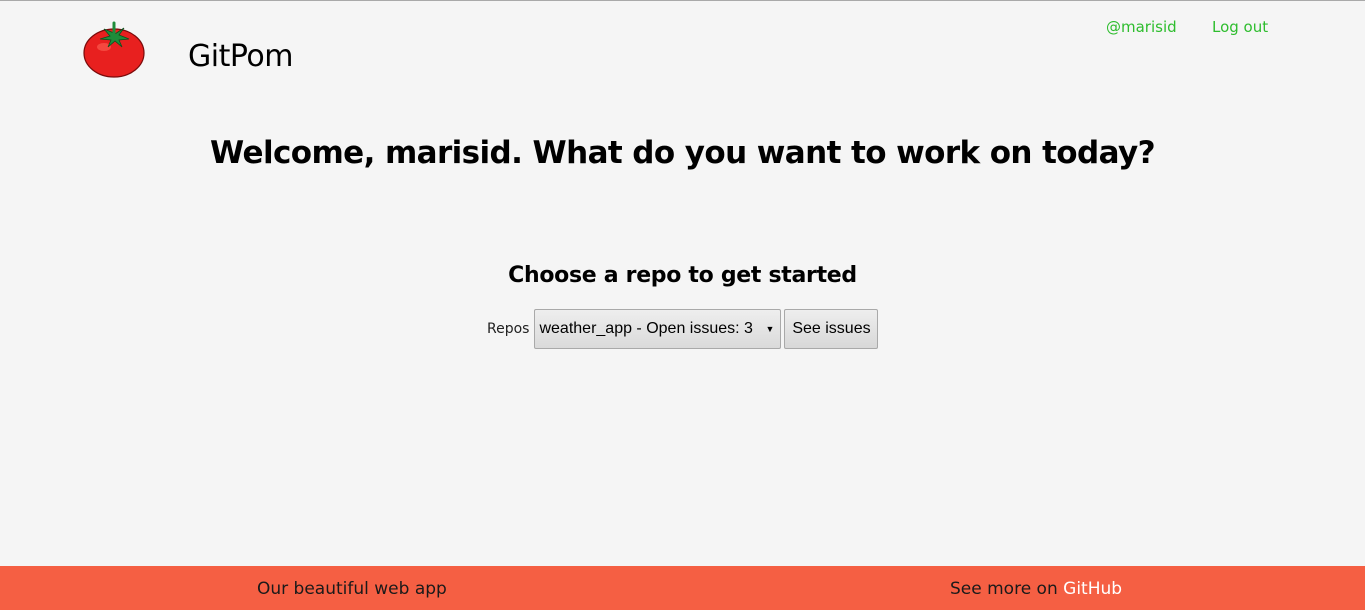  What do you see at coordinates (831, 329) in the screenshot?
I see `see-issues-button: See issues` at bounding box center [831, 329].